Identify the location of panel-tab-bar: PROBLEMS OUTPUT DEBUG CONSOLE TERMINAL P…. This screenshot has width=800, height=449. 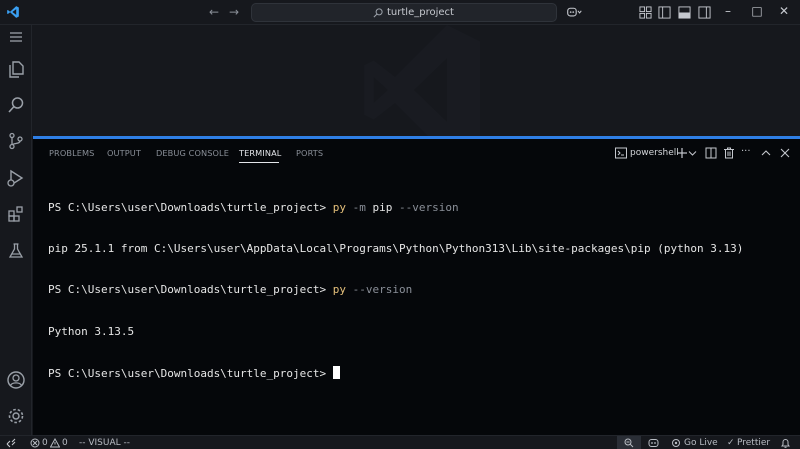
(416, 153).